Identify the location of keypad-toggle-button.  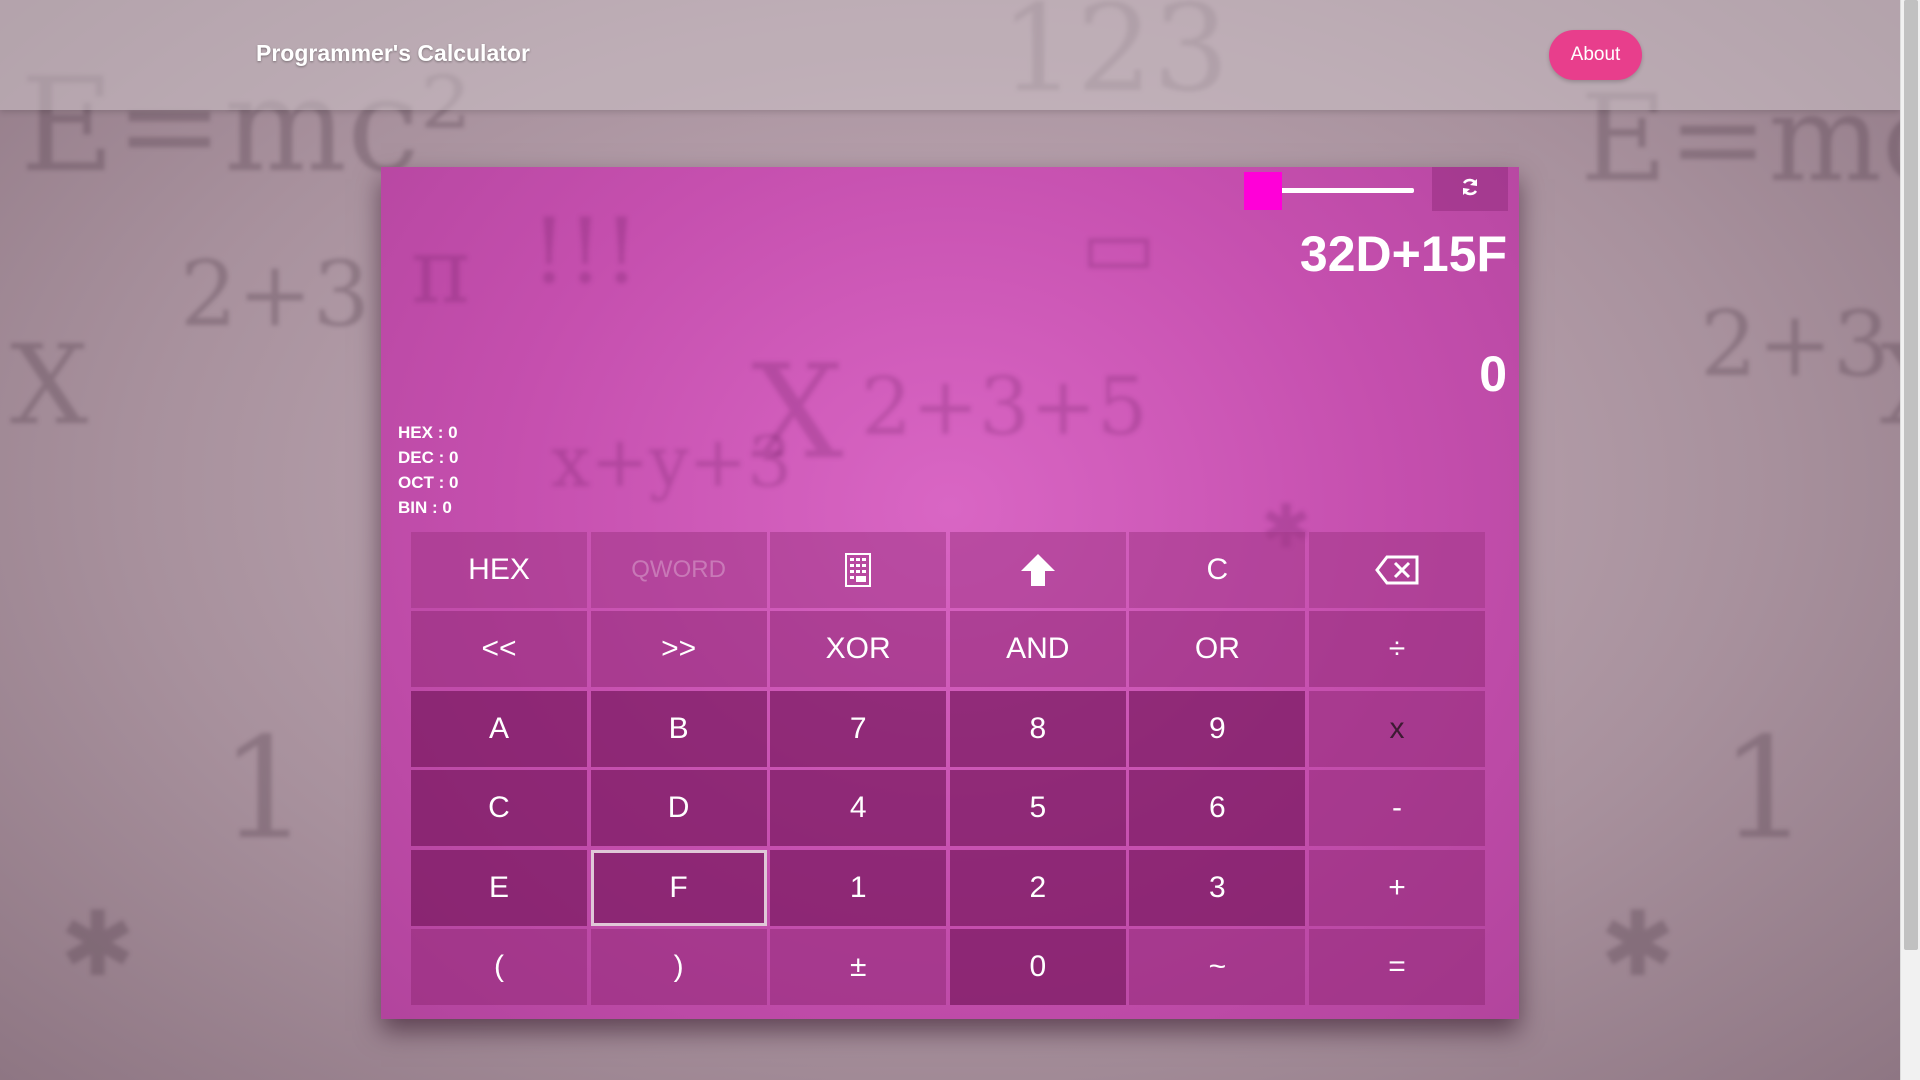
(858, 570).